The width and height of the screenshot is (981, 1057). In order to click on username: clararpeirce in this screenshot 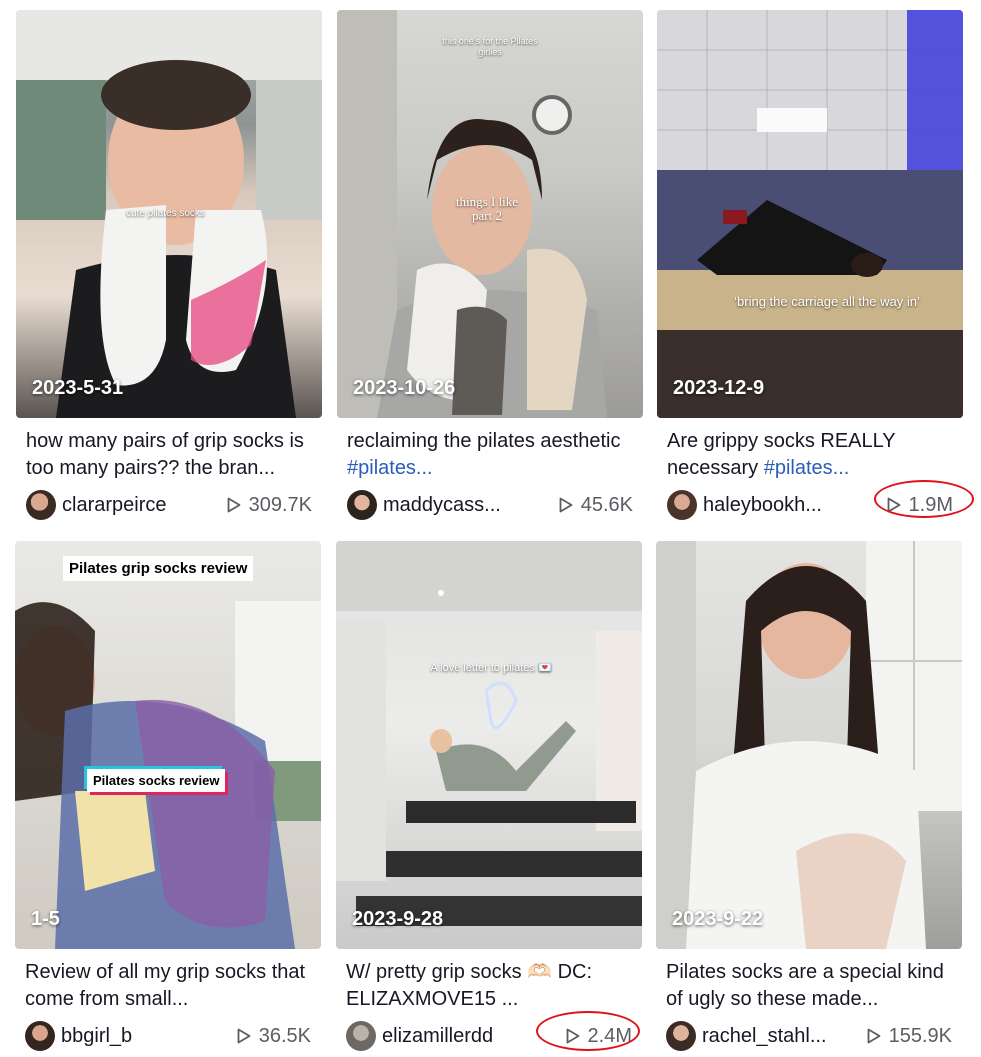, I will do `click(144, 505)`.